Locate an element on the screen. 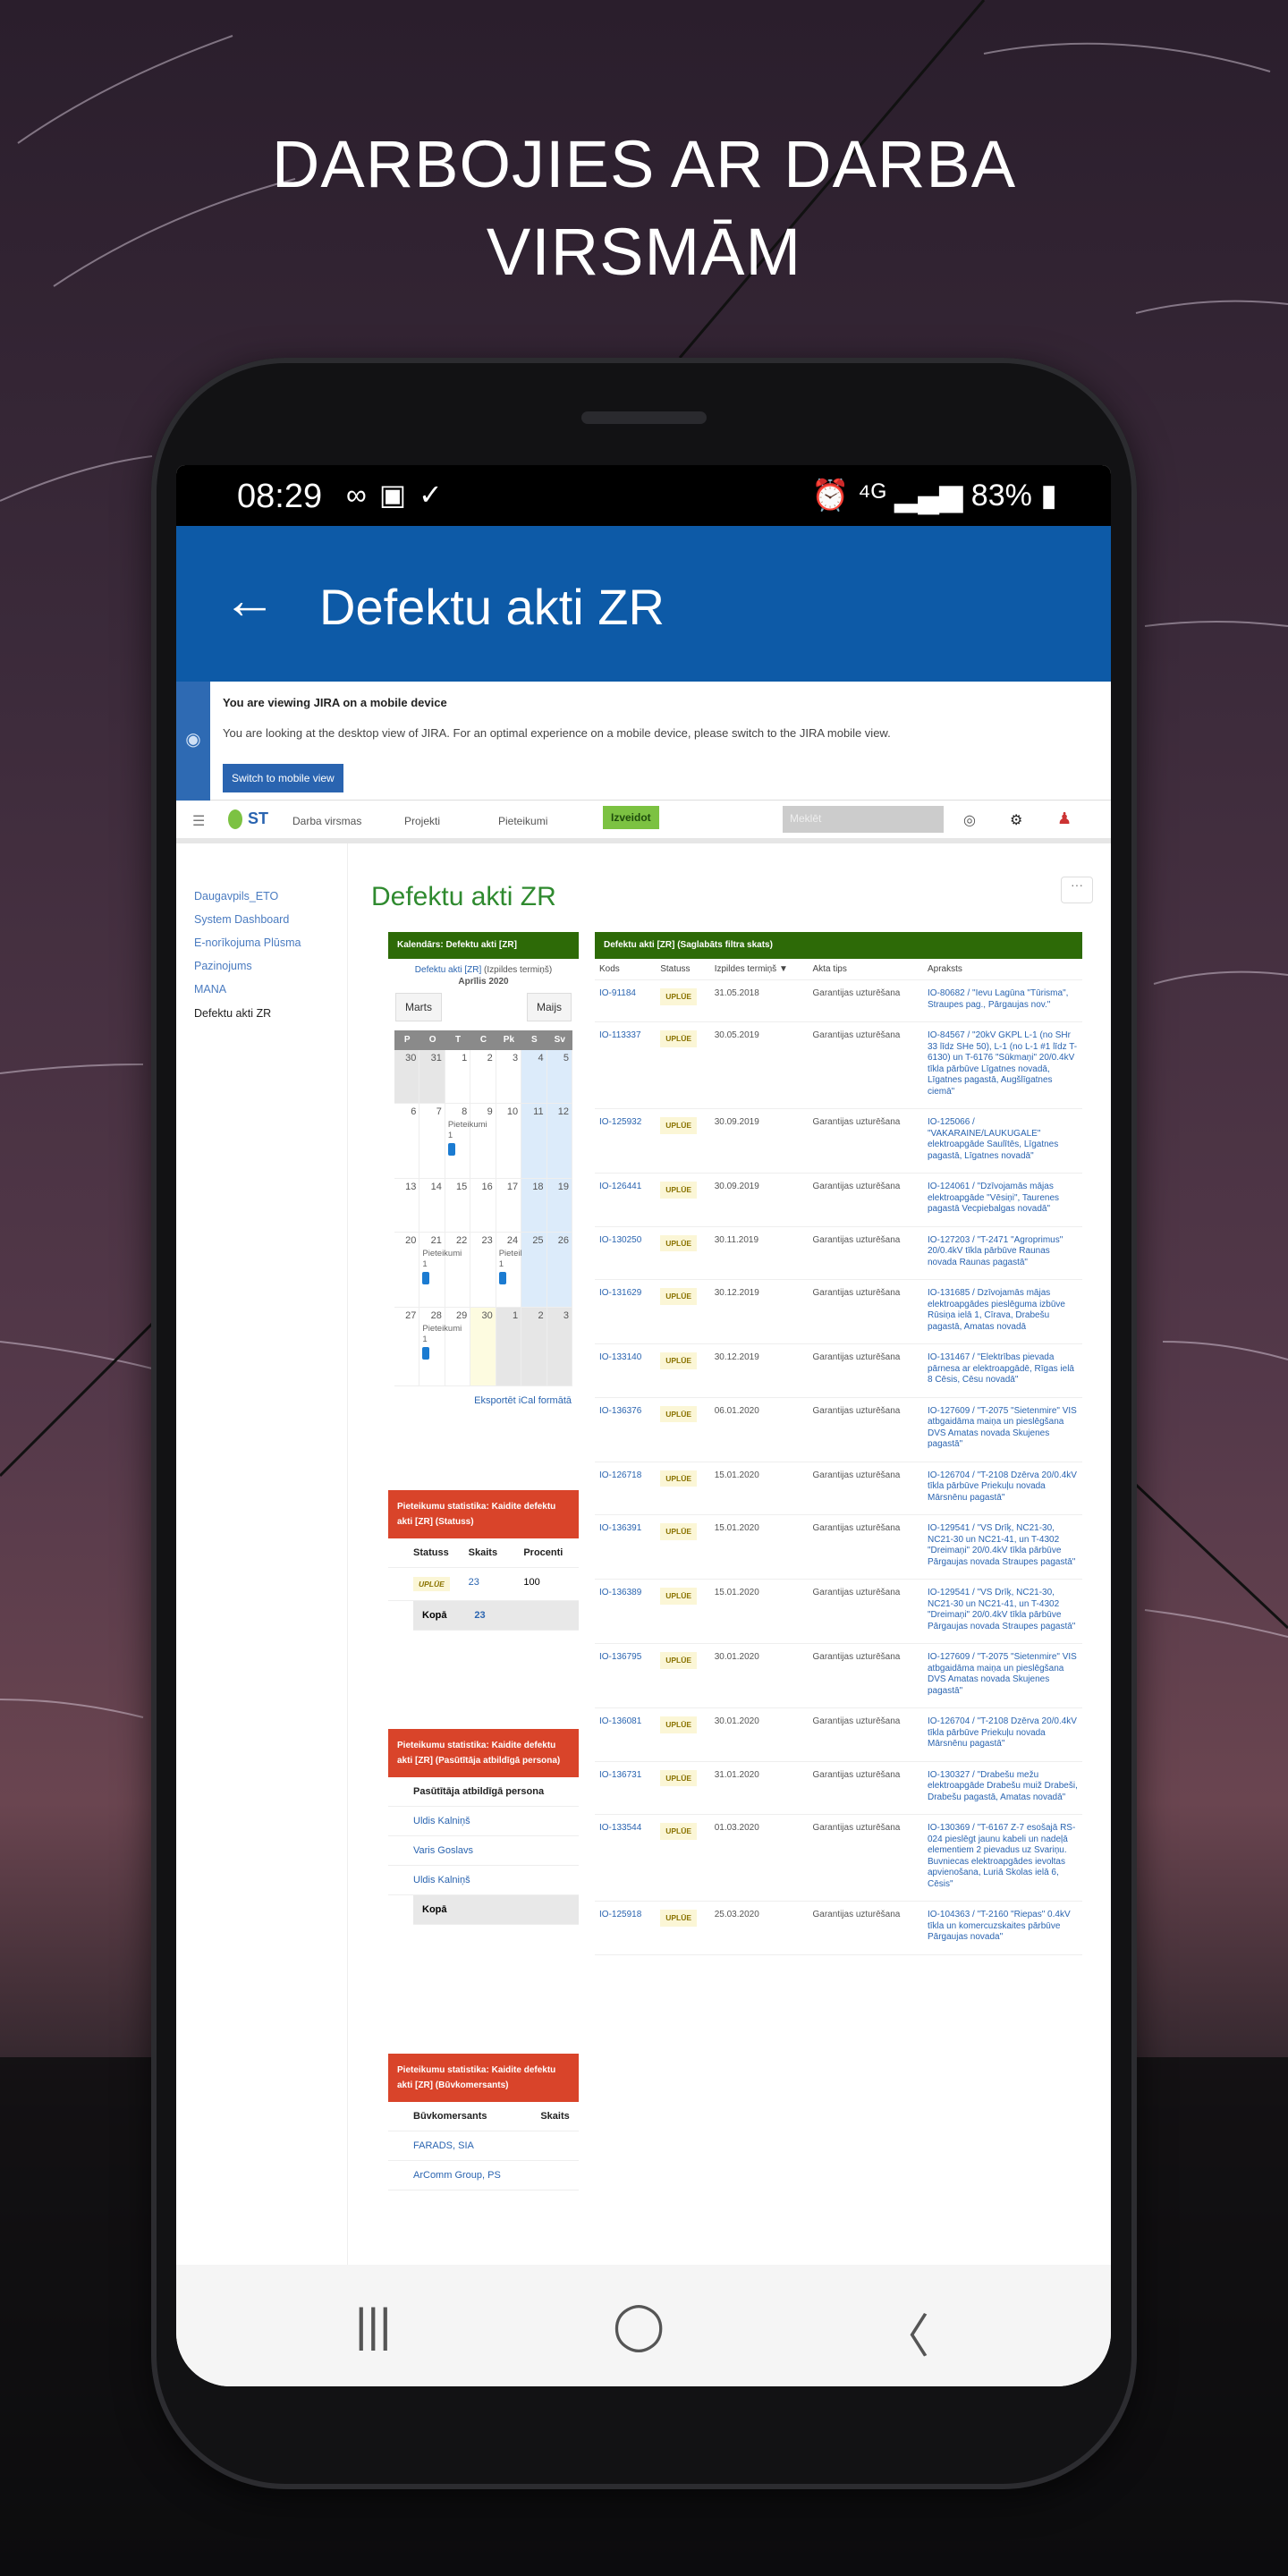 This screenshot has width=1288, height=2576. calendar-day: 31 is located at coordinates (432, 1077).